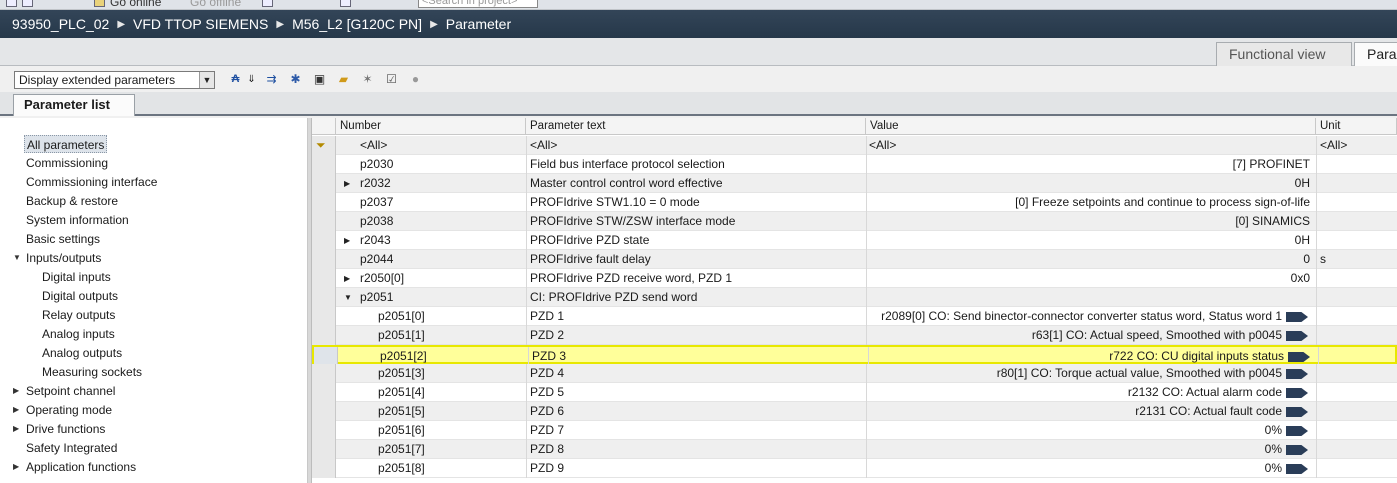 Image resolution: width=1397 pixels, height=483 pixels. What do you see at coordinates (1332, 145) in the screenshot?
I see `filter-unit: <All>` at bounding box center [1332, 145].